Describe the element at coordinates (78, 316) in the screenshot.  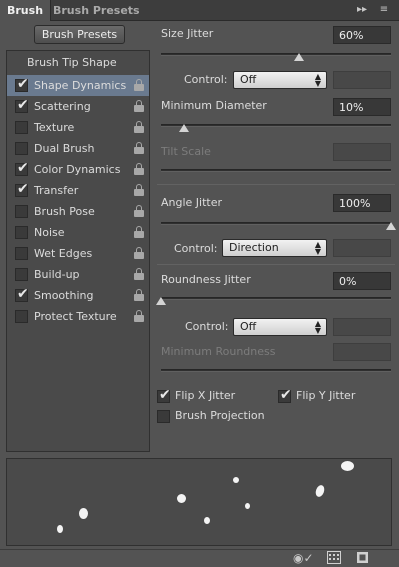
I see `option-protect-texture: Protect Texture` at that location.